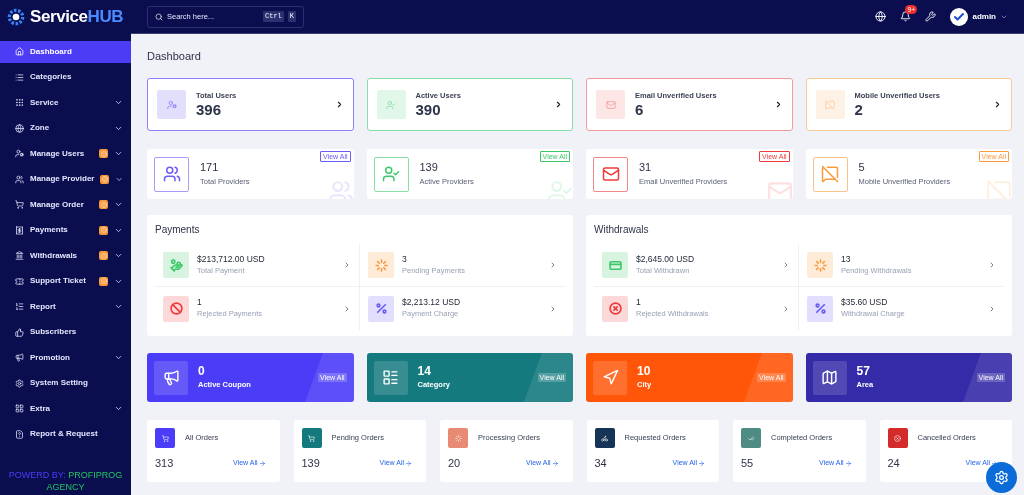  Describe the element at coordinates (906, 16) in the screenshot. I see `bell-icon` at that location.